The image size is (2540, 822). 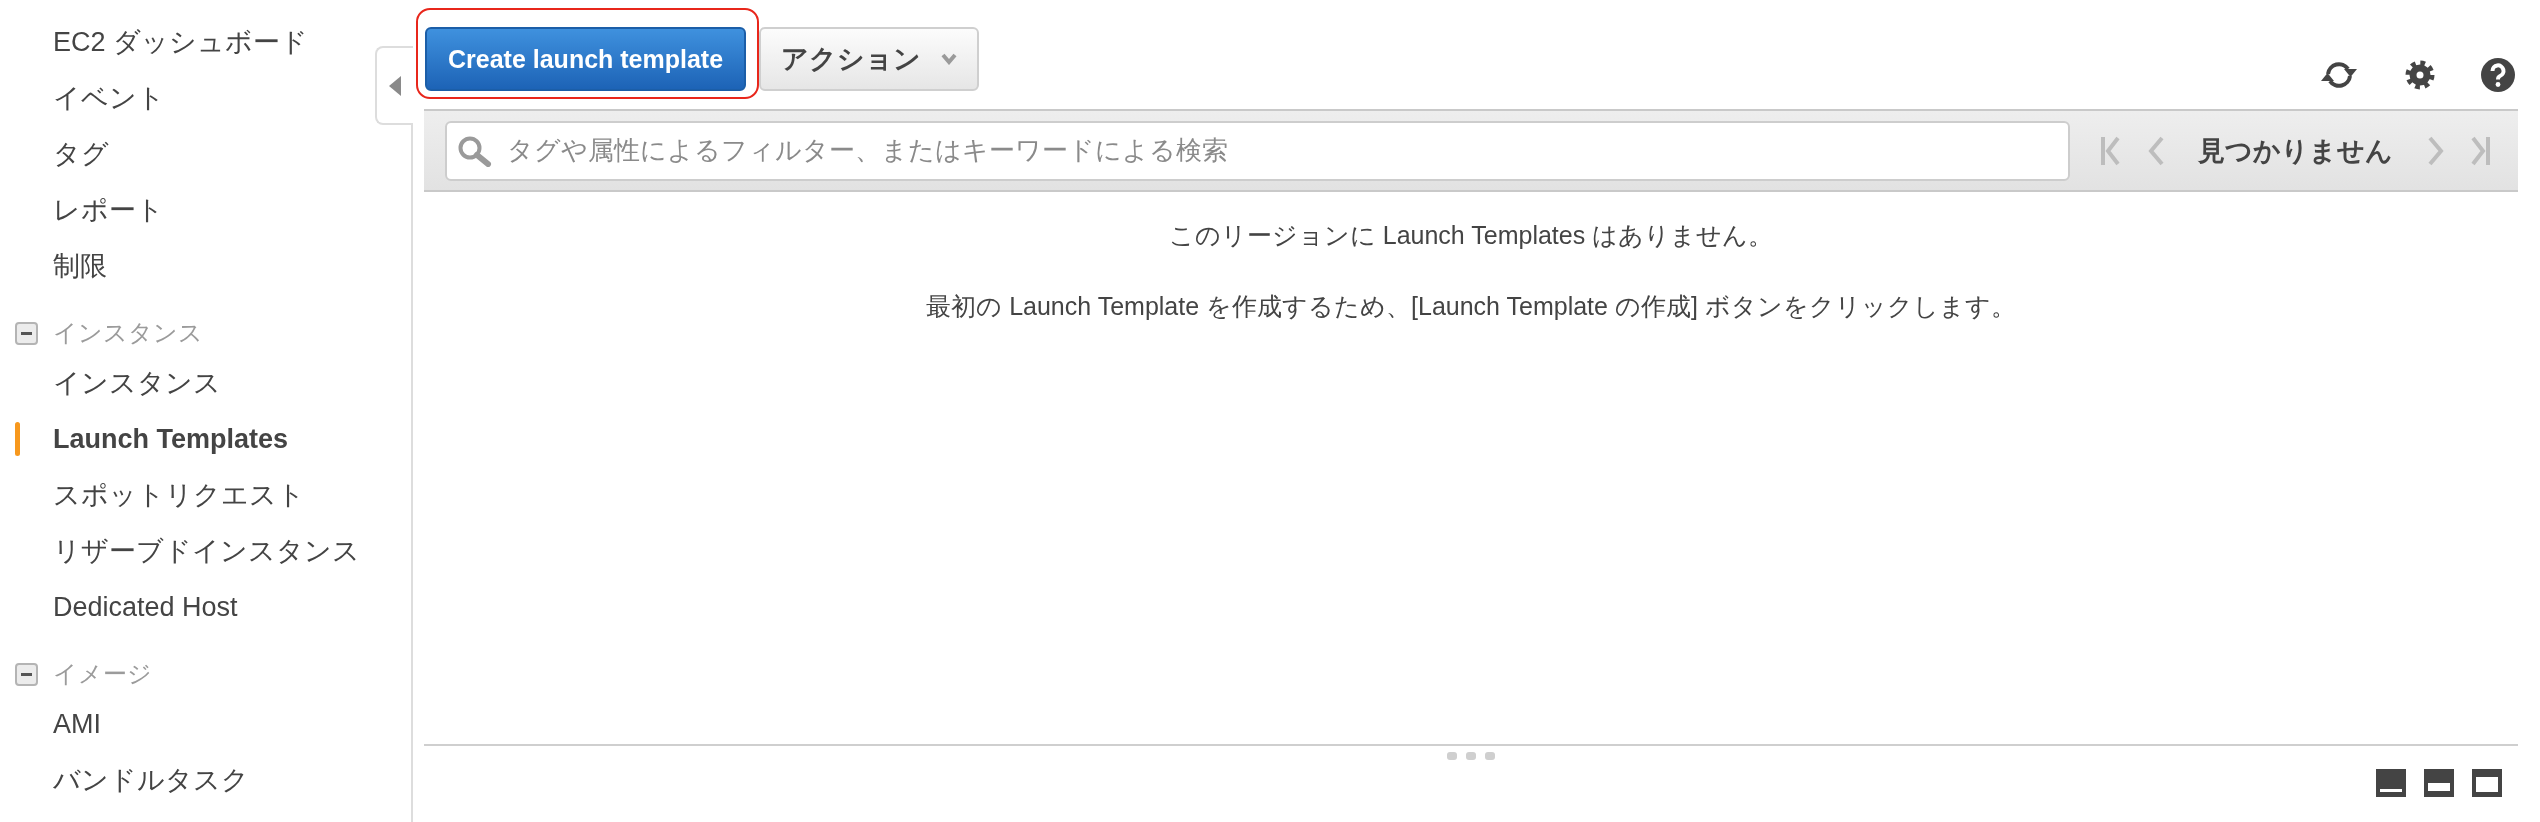 What do you see at coordinates (2498, 75) in the screenshot?
I see `help-icon` at bounding box center [2498, 75].